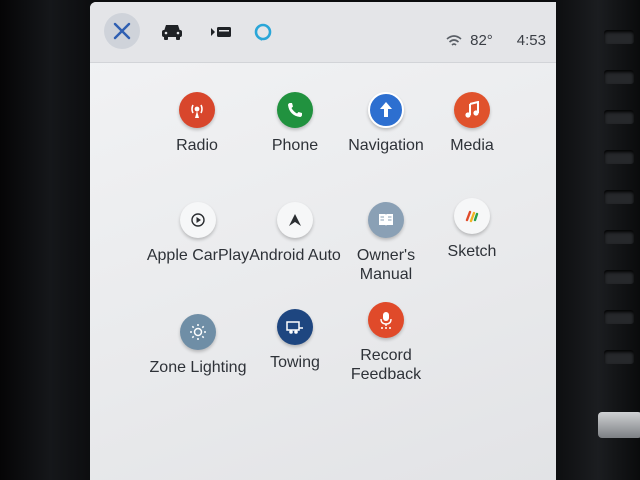  I want to click on music-note-icon, so click(472, 110).